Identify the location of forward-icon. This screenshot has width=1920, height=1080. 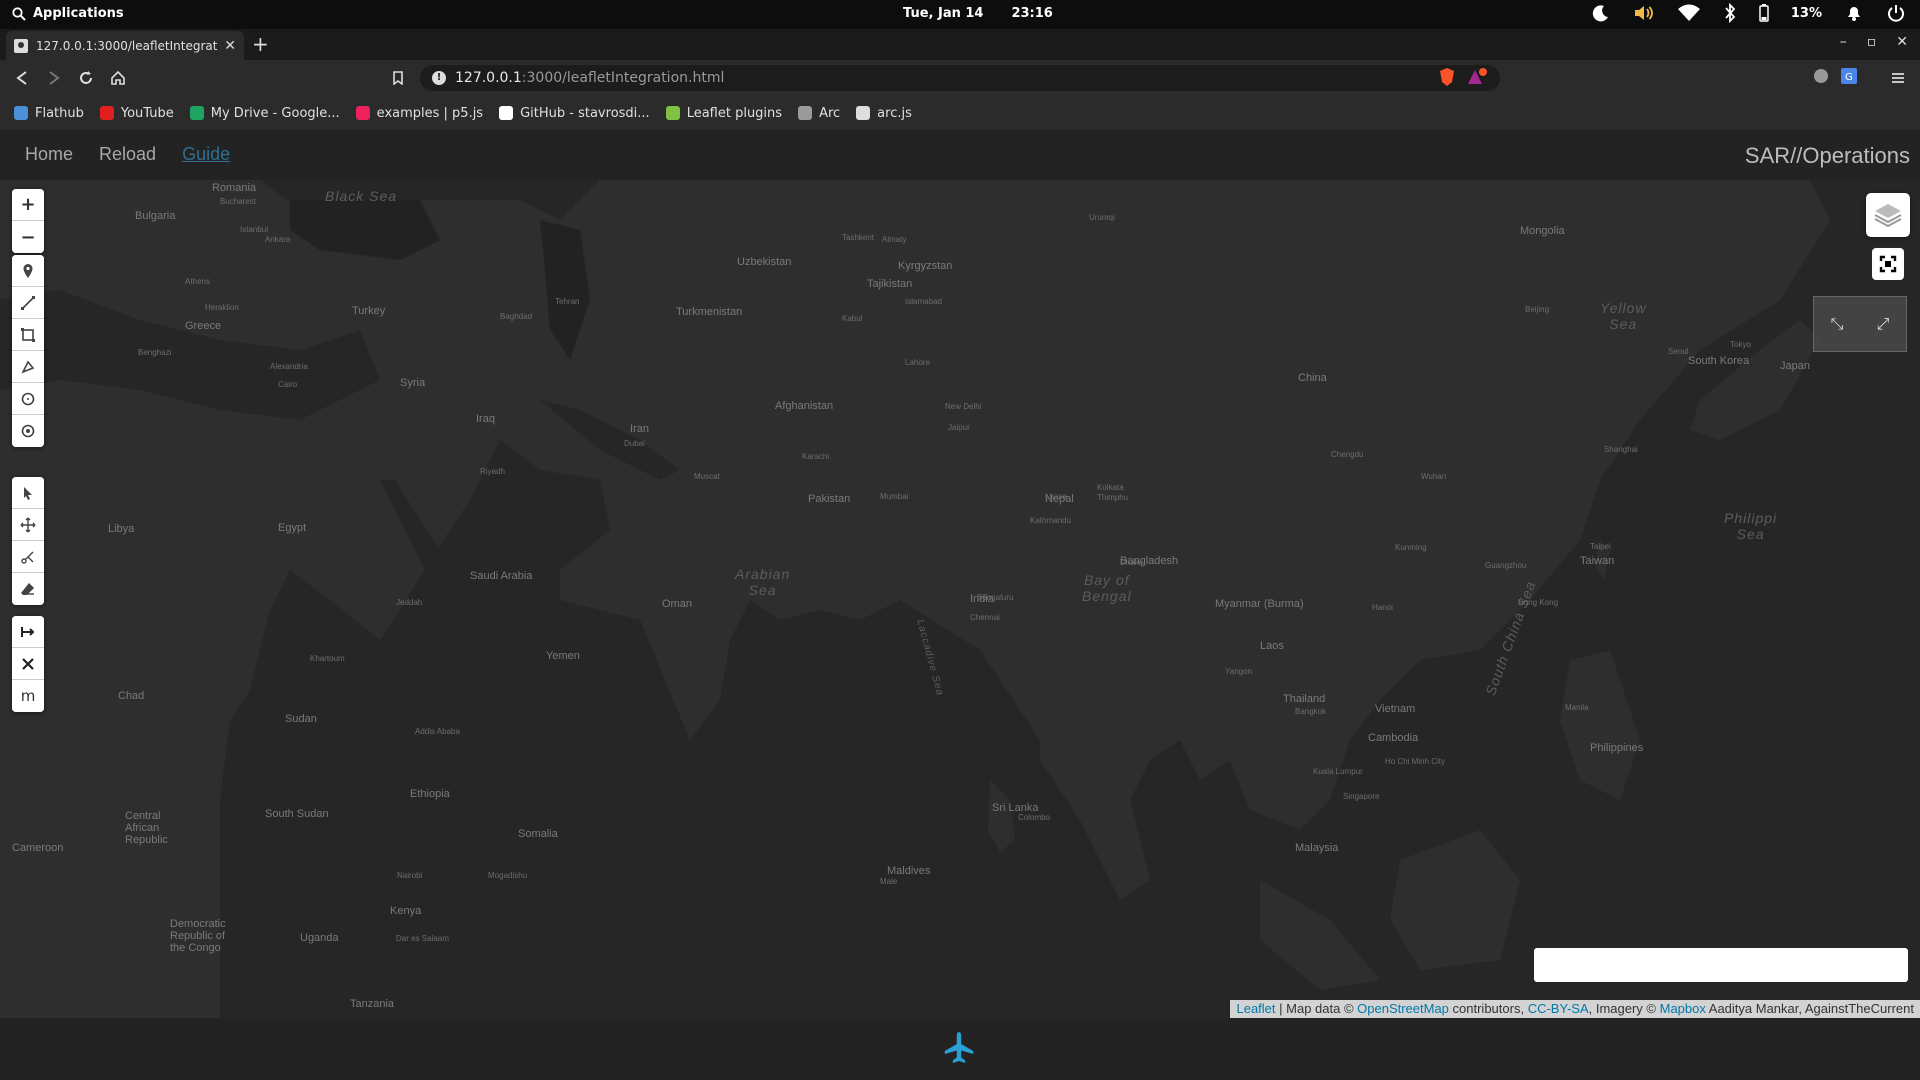
(54, 78).